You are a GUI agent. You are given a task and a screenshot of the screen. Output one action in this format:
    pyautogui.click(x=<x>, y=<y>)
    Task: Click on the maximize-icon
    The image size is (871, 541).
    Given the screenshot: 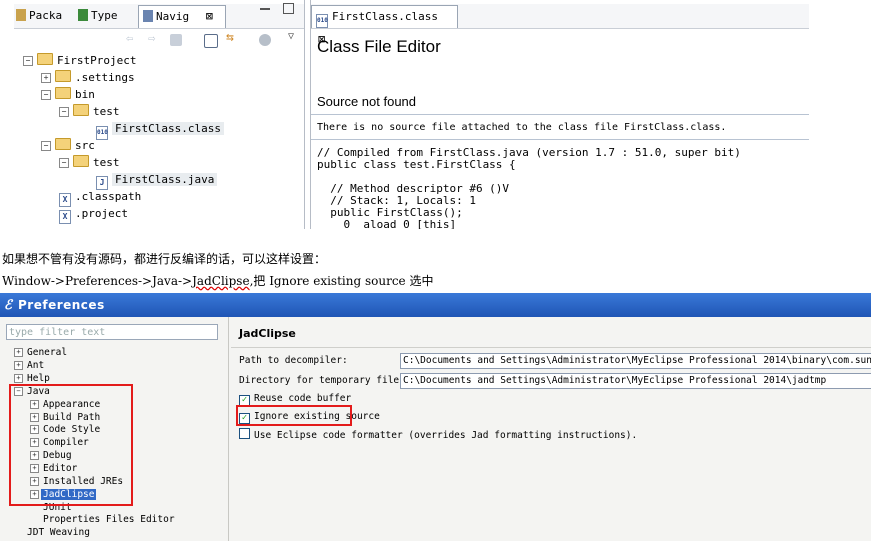 What is the action you would take?
    pyautogui.click(x=288, y=8)
    